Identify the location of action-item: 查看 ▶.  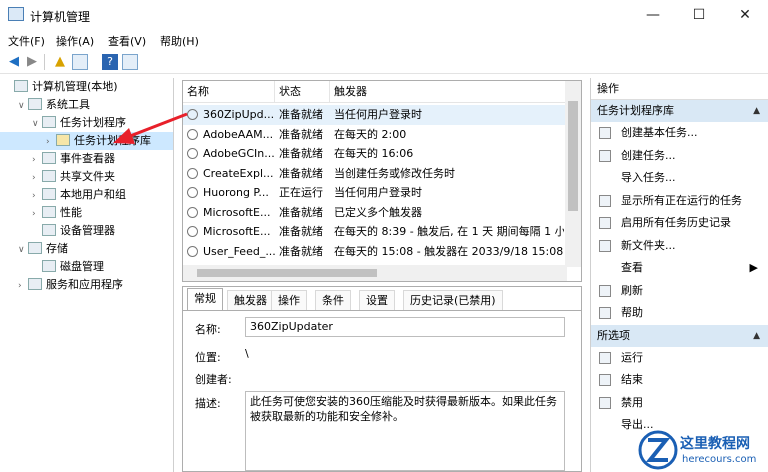
(679, 268).